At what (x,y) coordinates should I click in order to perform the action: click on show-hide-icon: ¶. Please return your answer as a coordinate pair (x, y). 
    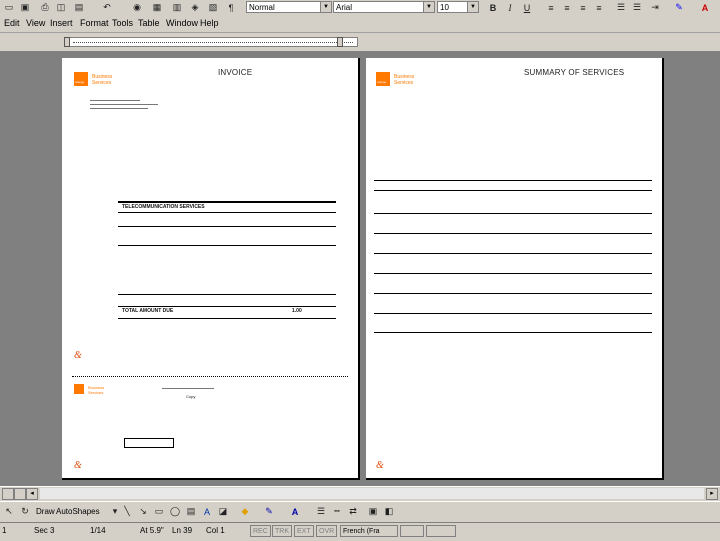
    Looking at the image, I should click on (231, 7).